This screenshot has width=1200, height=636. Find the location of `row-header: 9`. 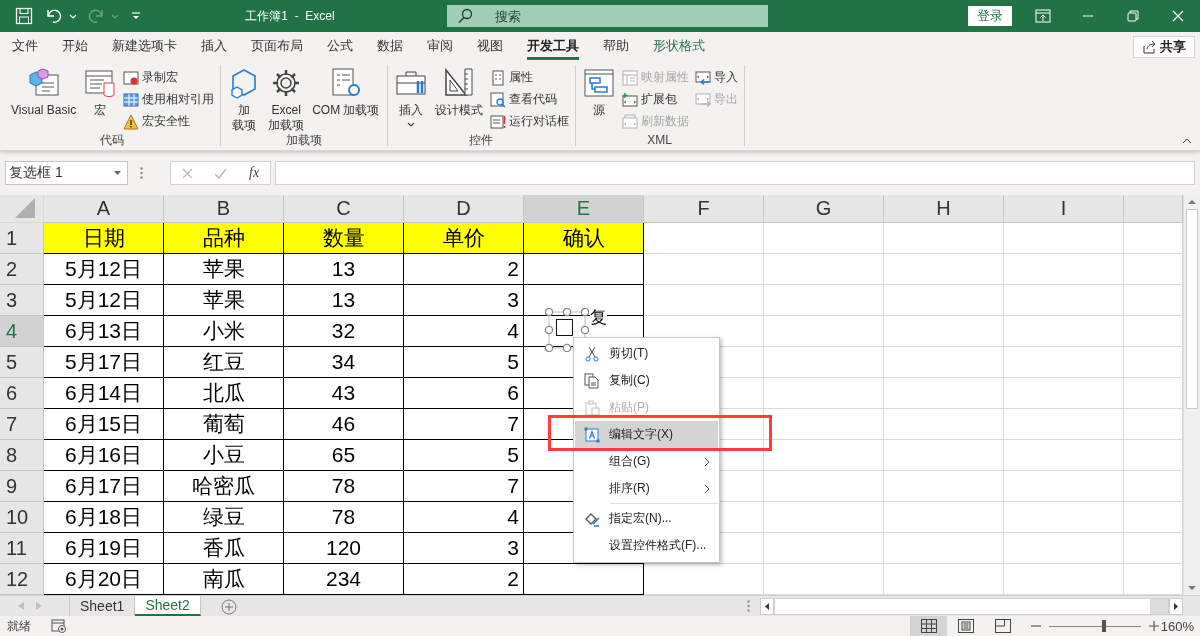

row-header: 9 is located at coordinates (22, 486).